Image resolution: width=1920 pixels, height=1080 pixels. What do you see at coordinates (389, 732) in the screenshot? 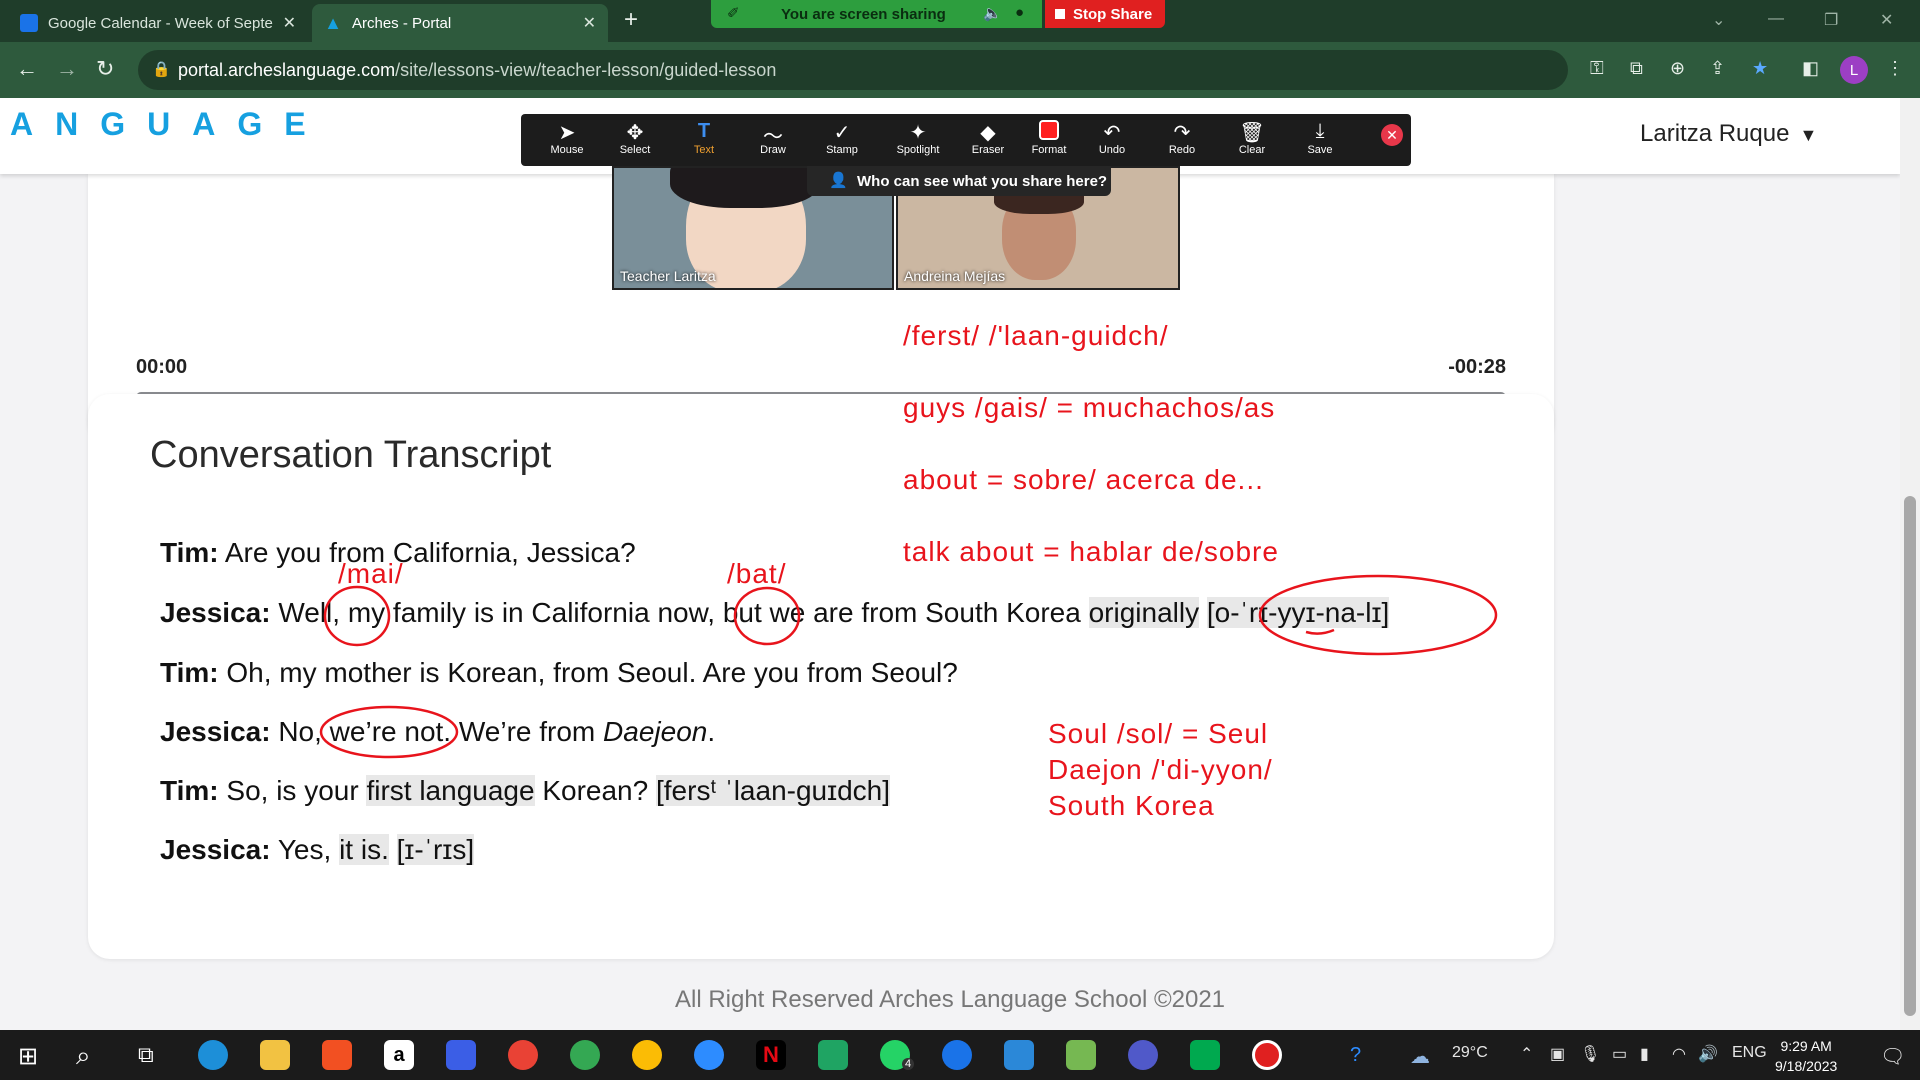
I see `circle-were-not` at bounding box center [389, 732].